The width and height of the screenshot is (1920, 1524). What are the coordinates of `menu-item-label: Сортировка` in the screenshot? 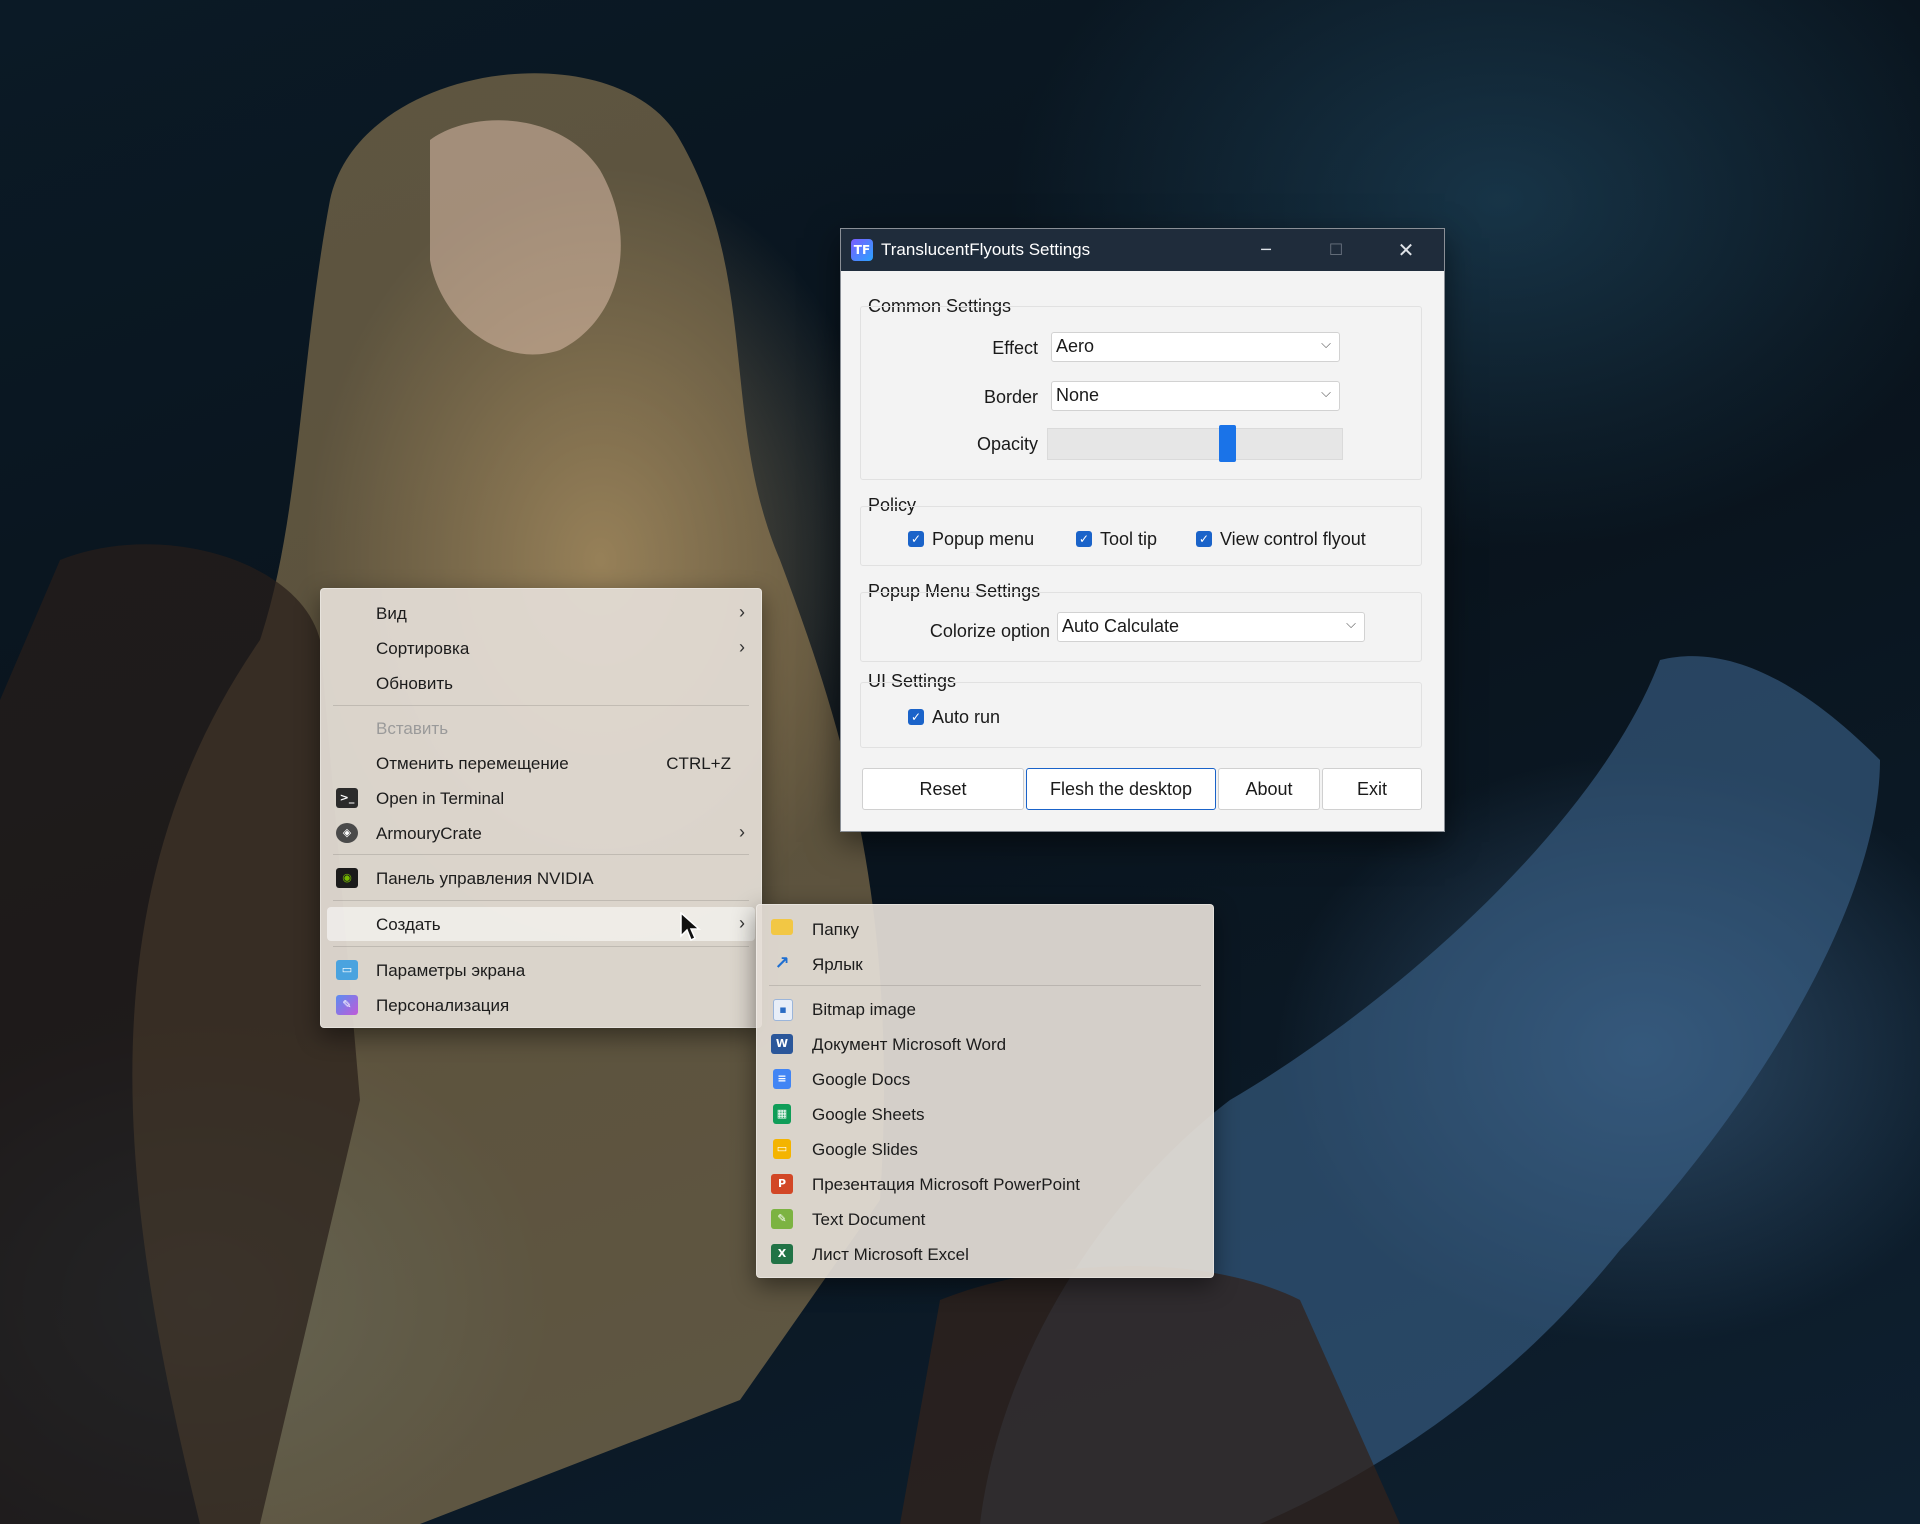 It's located at (423, 648).